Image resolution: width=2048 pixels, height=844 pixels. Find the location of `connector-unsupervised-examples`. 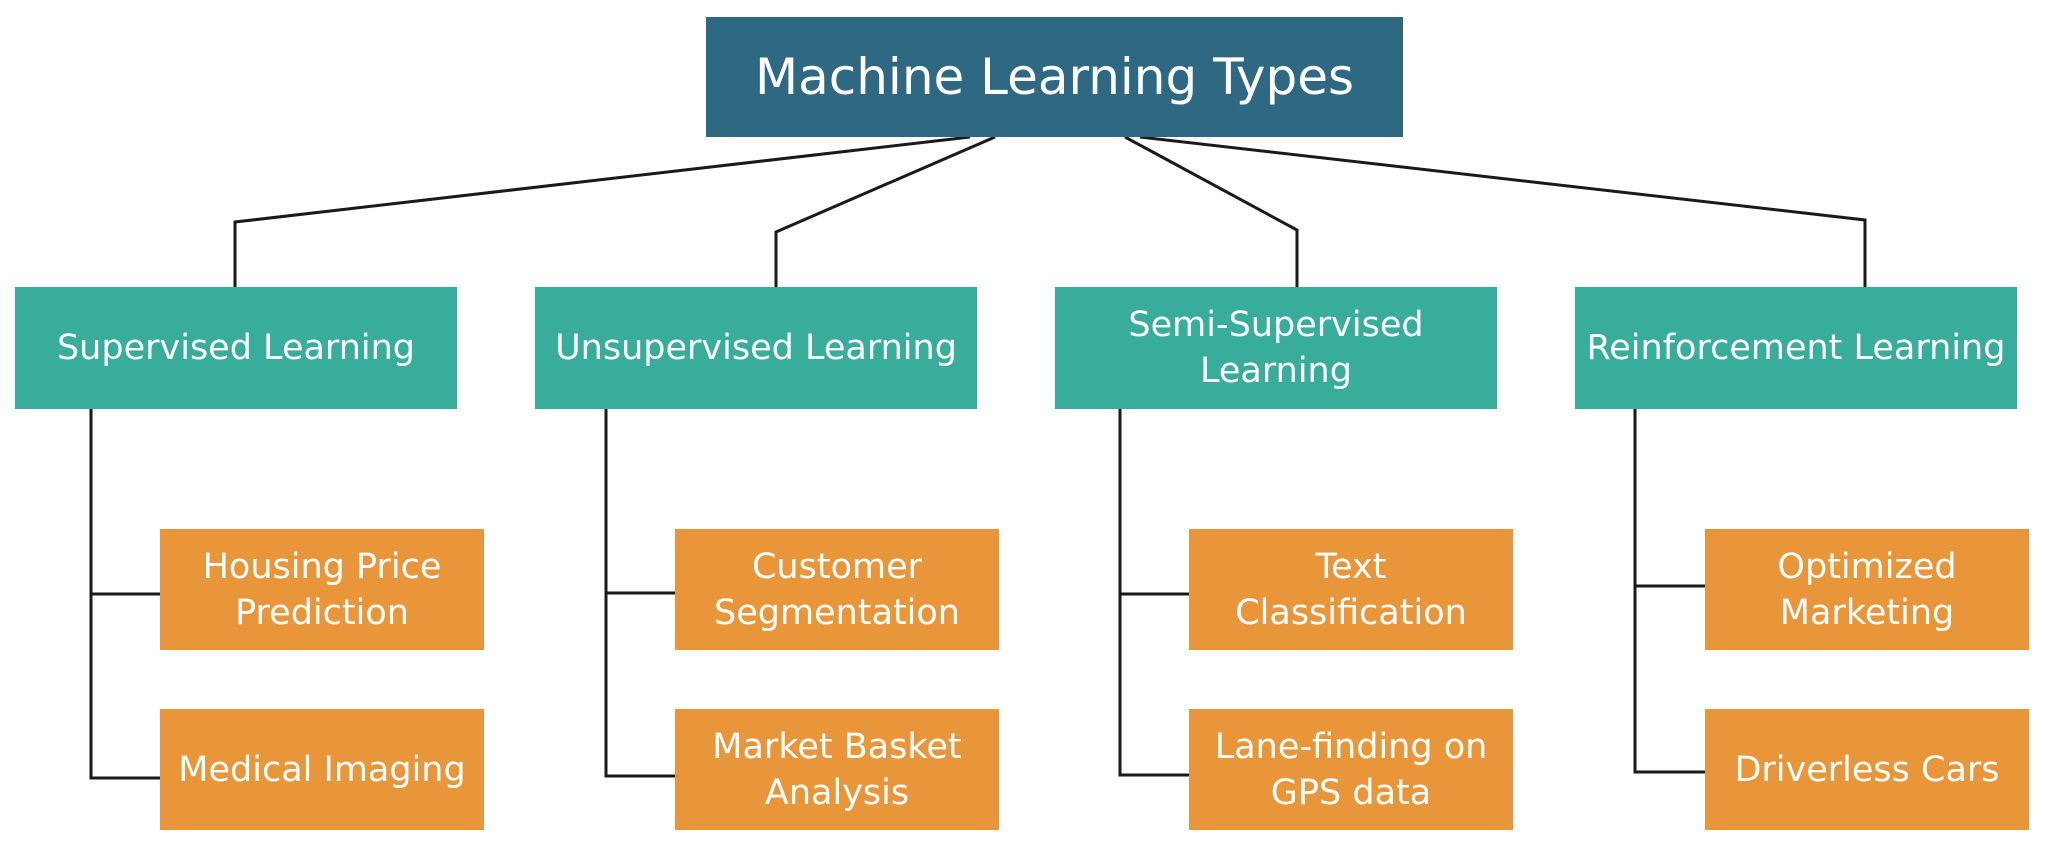

connector-unsupervised-examples is located at coordinates (639, 593).